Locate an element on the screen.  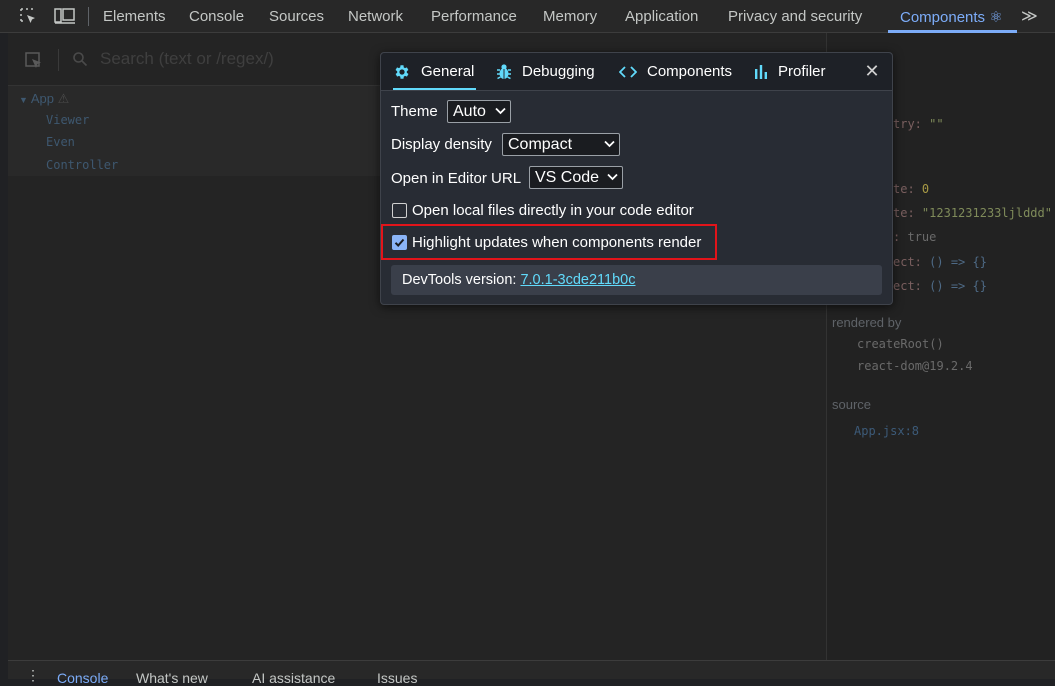
tab-general: General is located at coordinates (435, 71).